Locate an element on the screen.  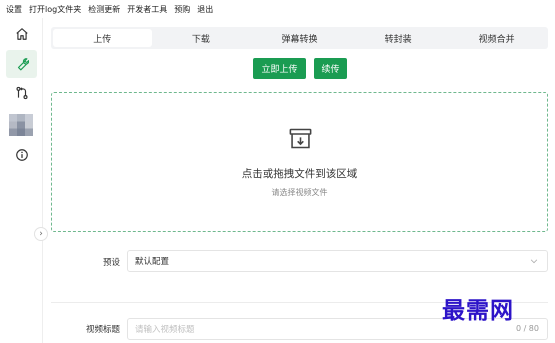
tab-bar: 上传 下载 弹幕转换 转封装 视频合并 is located at coordinates (299, 38).